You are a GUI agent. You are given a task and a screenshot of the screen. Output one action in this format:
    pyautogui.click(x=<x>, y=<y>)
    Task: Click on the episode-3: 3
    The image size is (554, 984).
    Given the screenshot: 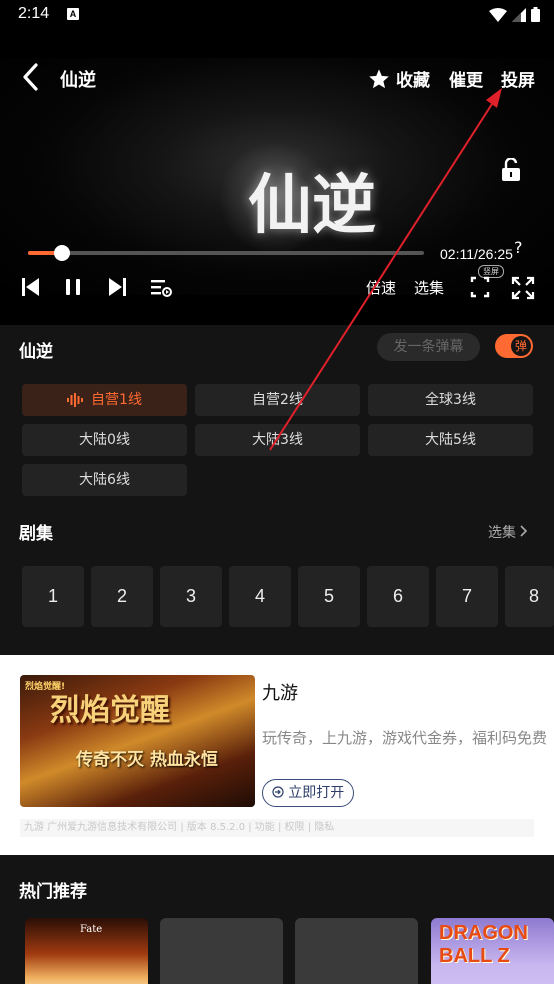 What is the action you would take?
    pyautogui.click(x=191, y=596)
    